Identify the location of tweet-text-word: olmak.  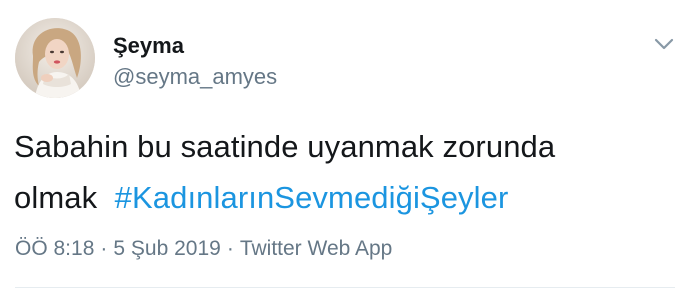
(56, 197).